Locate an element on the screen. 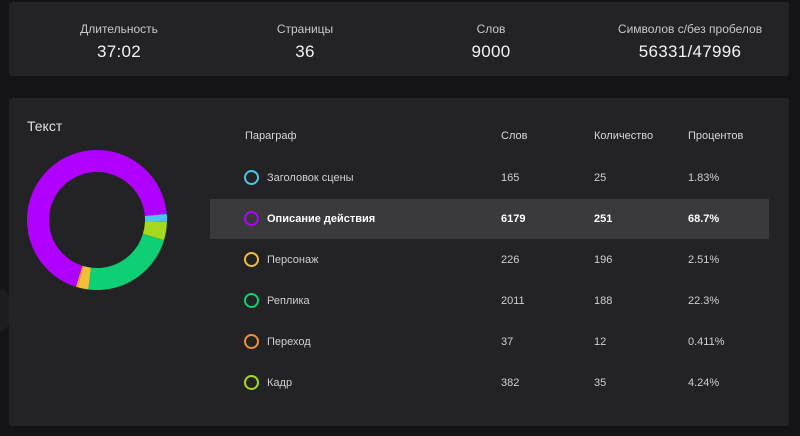 This screenshot has width=800, height=436. row-percent: 1.83% is located at coordinates (704, 178).